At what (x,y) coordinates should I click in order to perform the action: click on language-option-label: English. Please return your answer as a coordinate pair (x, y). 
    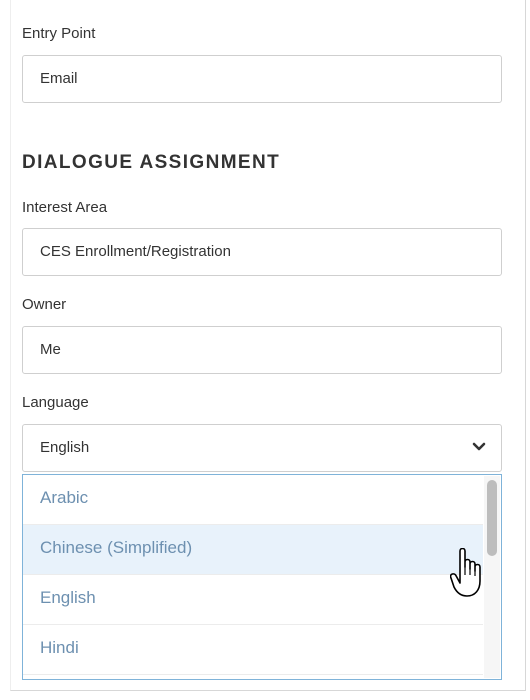
    Looking at the image, I should click on (68, 597).